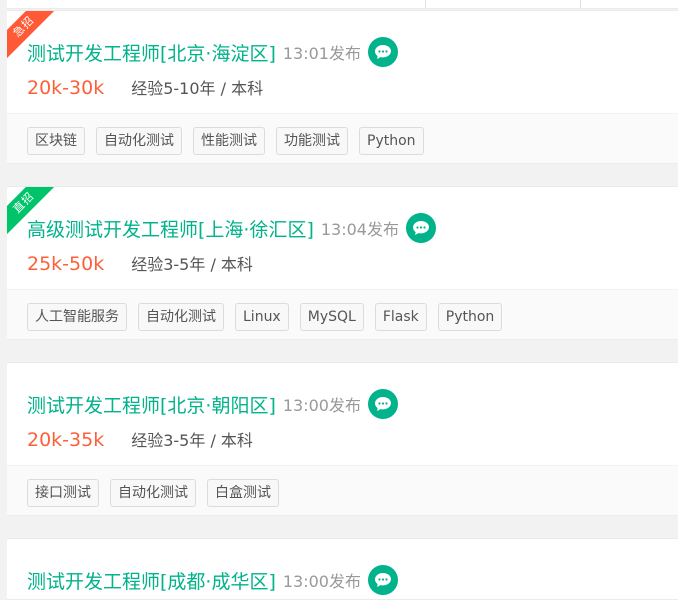 Image resolution: width=678 pixels, height=600 pixels. Describe the element at coordinates (342, 4) in the screenshot. I see `previous-card-edge` at that location.